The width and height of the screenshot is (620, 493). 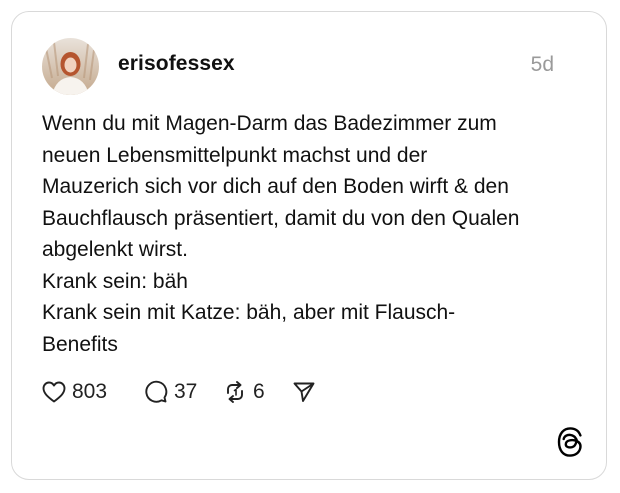 I want to click on post-timestamp: 5d, so click(x=542, y=64).